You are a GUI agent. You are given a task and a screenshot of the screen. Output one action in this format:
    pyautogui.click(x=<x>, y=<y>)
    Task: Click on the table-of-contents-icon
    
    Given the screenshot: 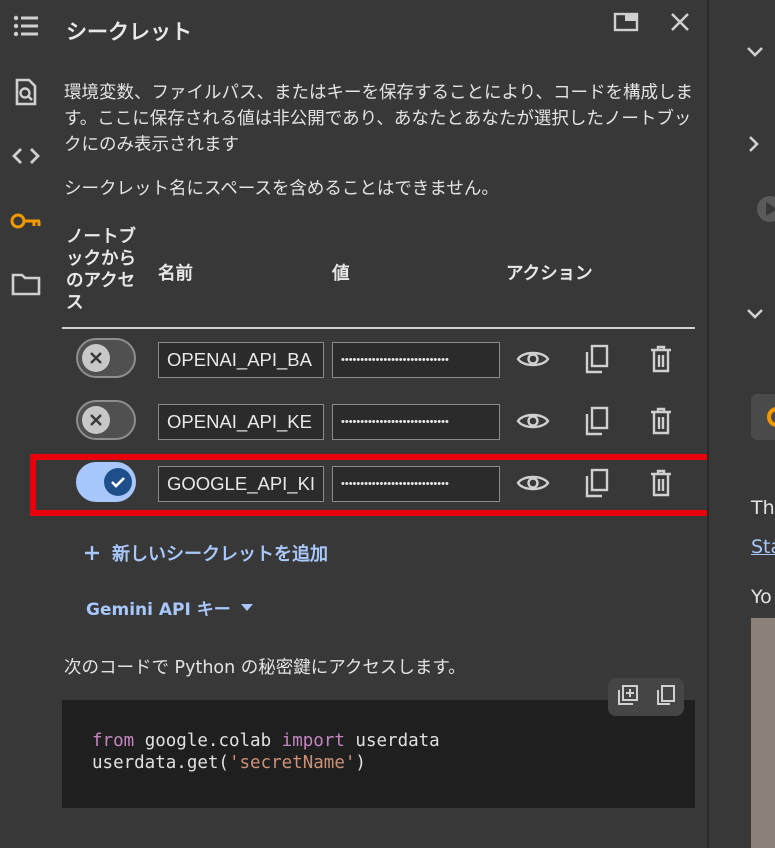 What is the action you would take?
    pyautogui.click(x=26, y=26)
    